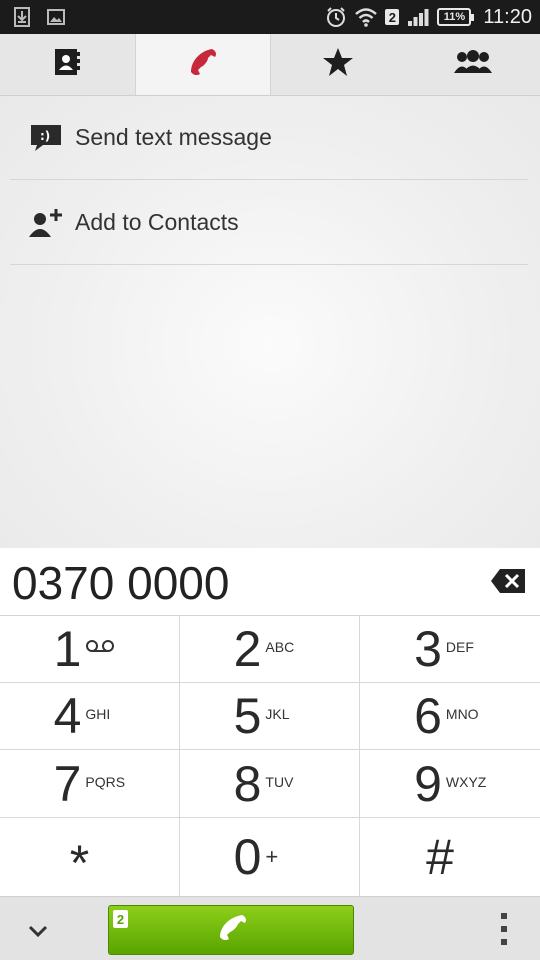 This screenshot has height=960, width=540. I want to click on add-contact-icon, so click(46, 223).